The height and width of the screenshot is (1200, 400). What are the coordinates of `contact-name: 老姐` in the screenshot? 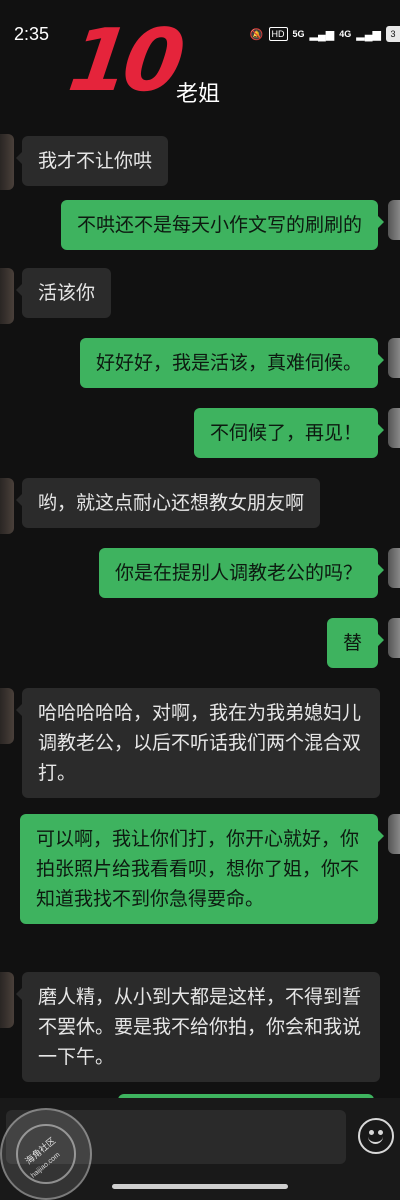 It's located at (198, 92).